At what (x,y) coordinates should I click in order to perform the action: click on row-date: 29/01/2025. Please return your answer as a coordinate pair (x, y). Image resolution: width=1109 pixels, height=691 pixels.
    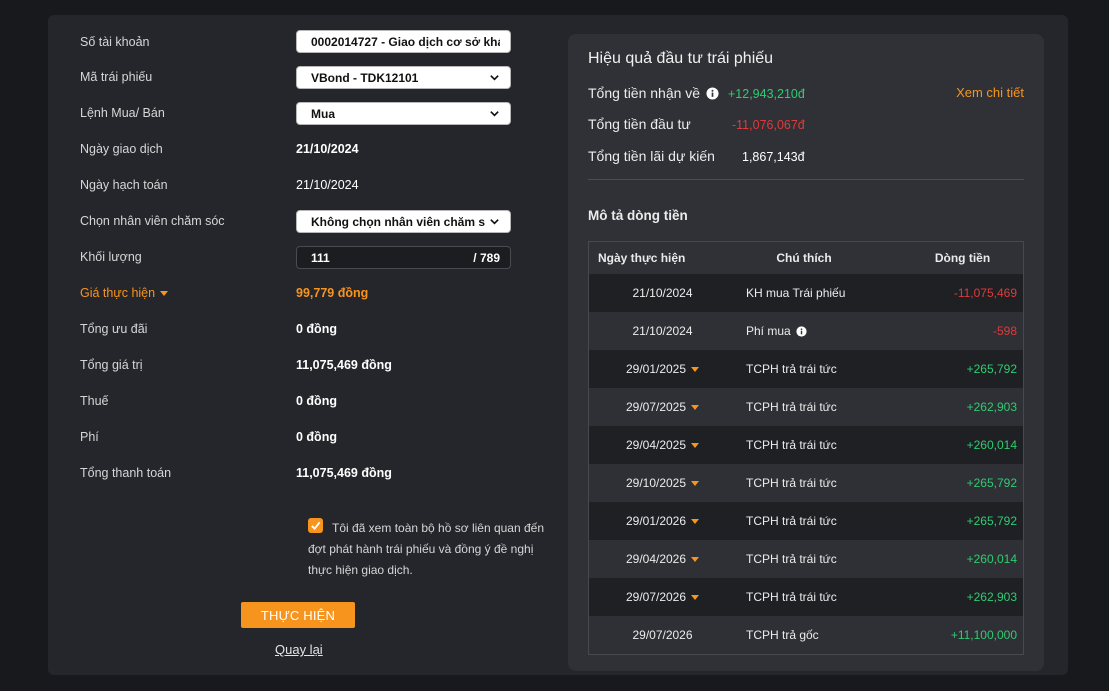
    Looking at the image, I should click on (656, 369).